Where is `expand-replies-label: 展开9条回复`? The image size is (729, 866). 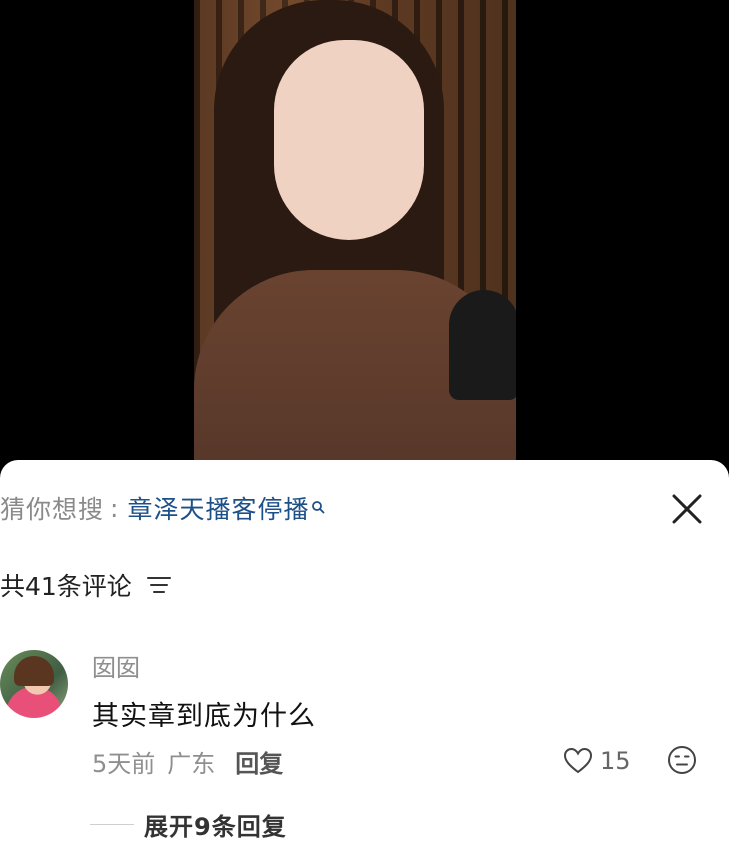
expand-replies-label: 展开9条回复 is located at coordinates (215, 826).